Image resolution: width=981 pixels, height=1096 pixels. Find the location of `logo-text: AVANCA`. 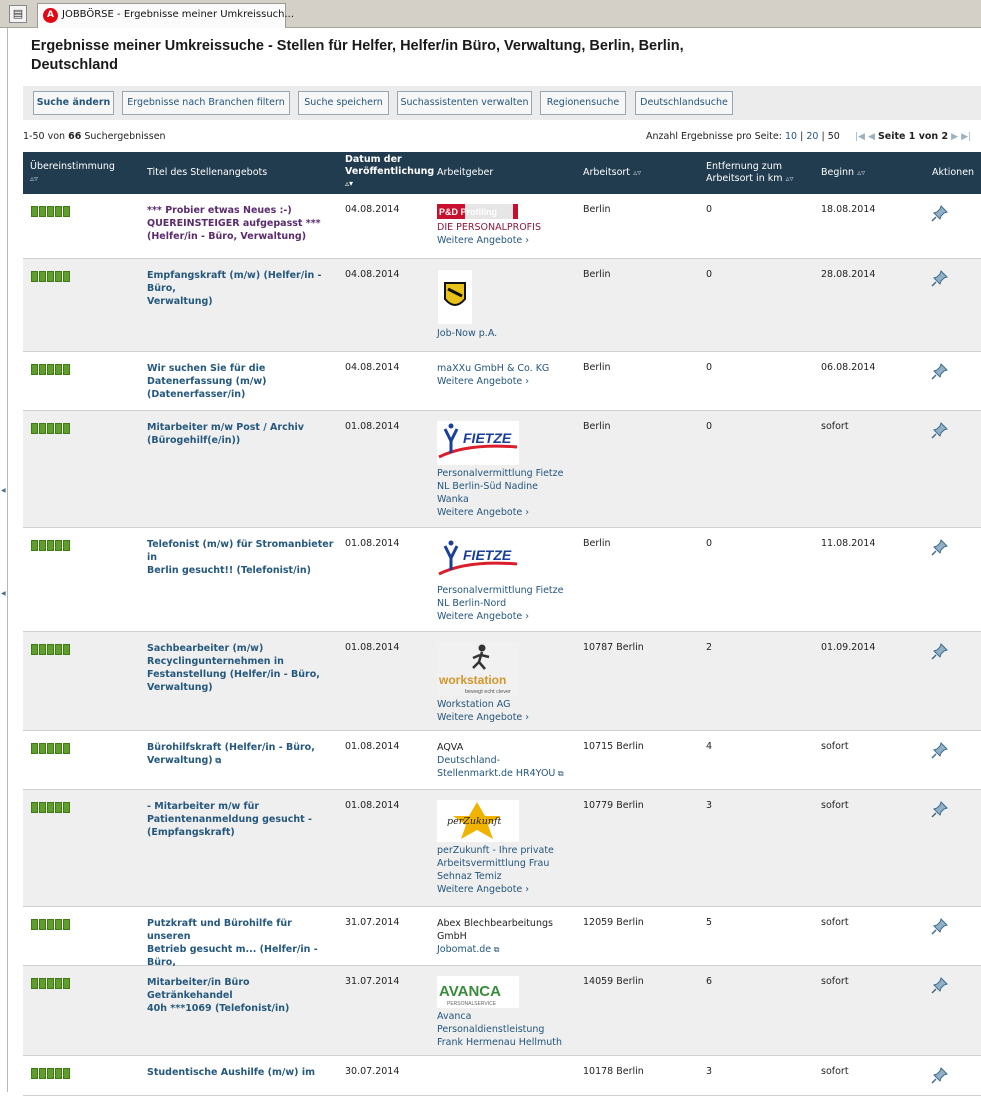

logo-text: AVANCA is located at coordinates (470, 991).